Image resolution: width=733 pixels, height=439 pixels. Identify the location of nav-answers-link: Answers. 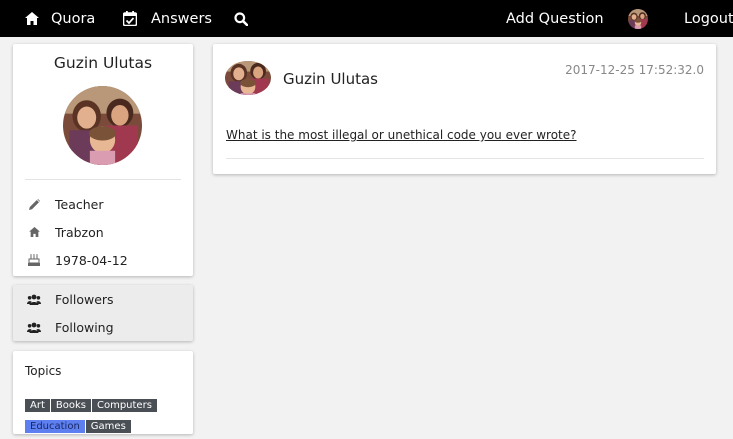
(167, 18).